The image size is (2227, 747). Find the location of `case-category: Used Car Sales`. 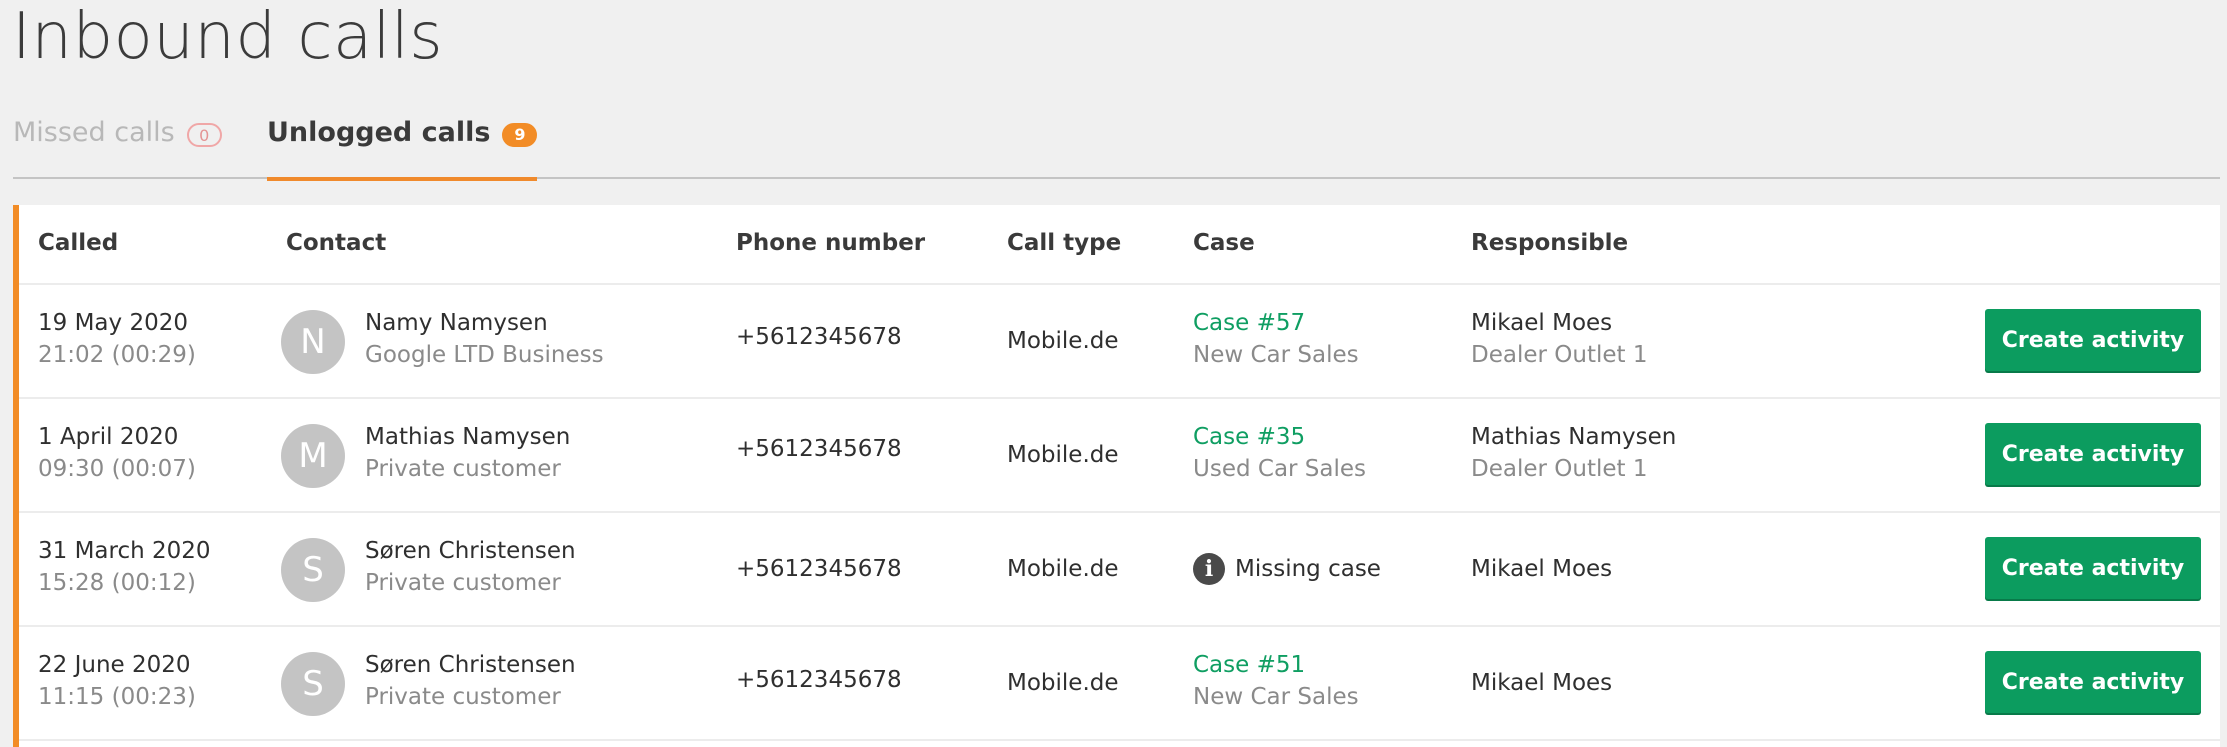

case-category: Used Car Sales is located at coordinates (1280, 469).